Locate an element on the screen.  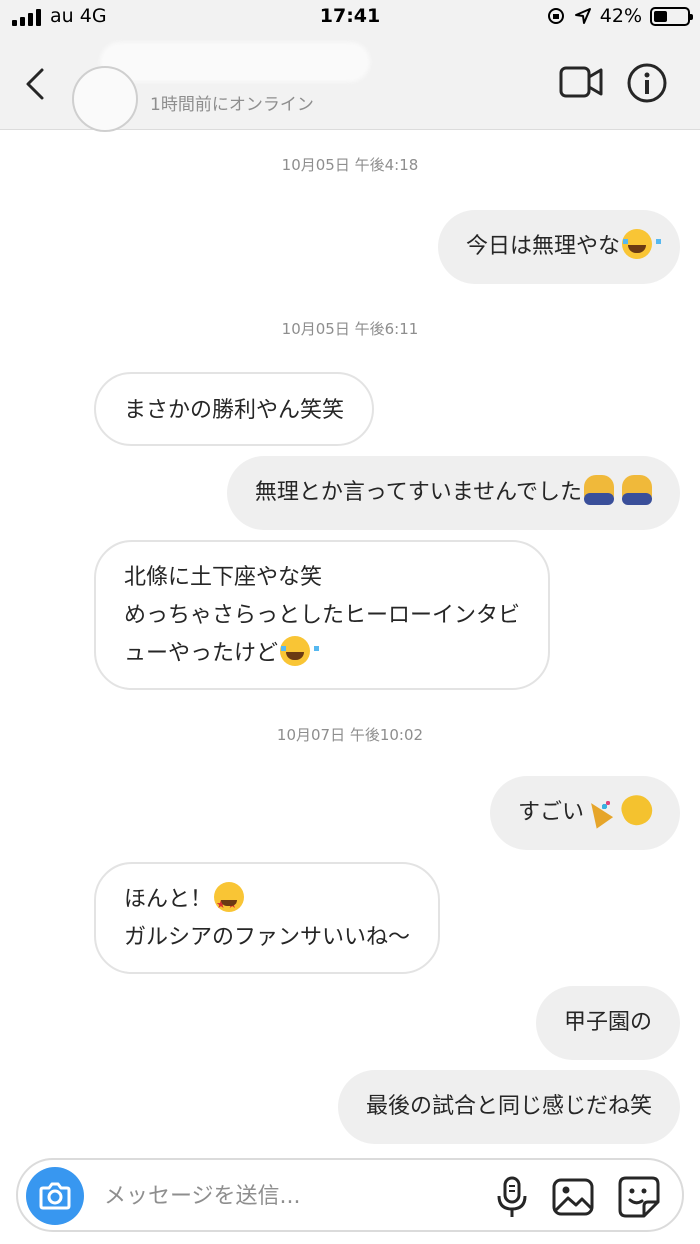
battery-percent: 42% is located at coordinates (620, 16).